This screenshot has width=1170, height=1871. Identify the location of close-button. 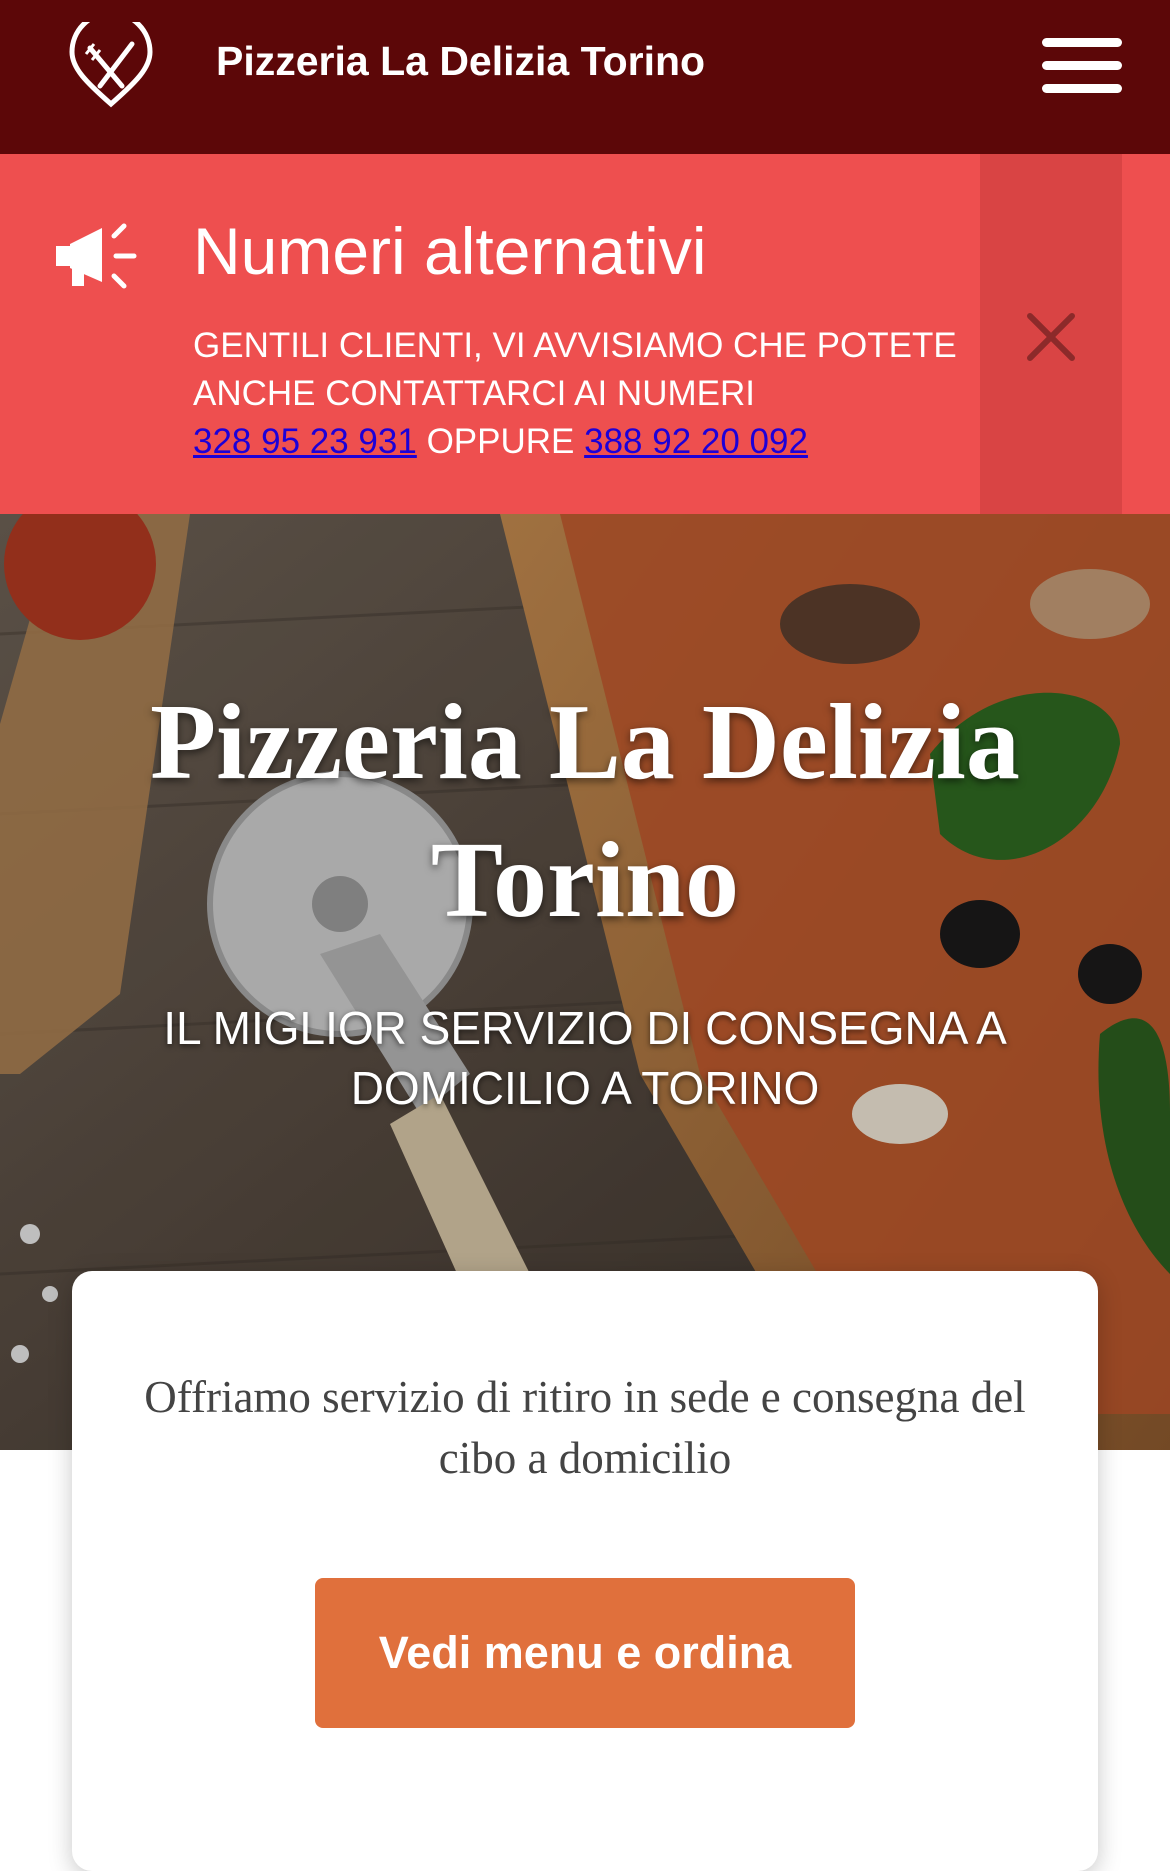
(1051, 334).